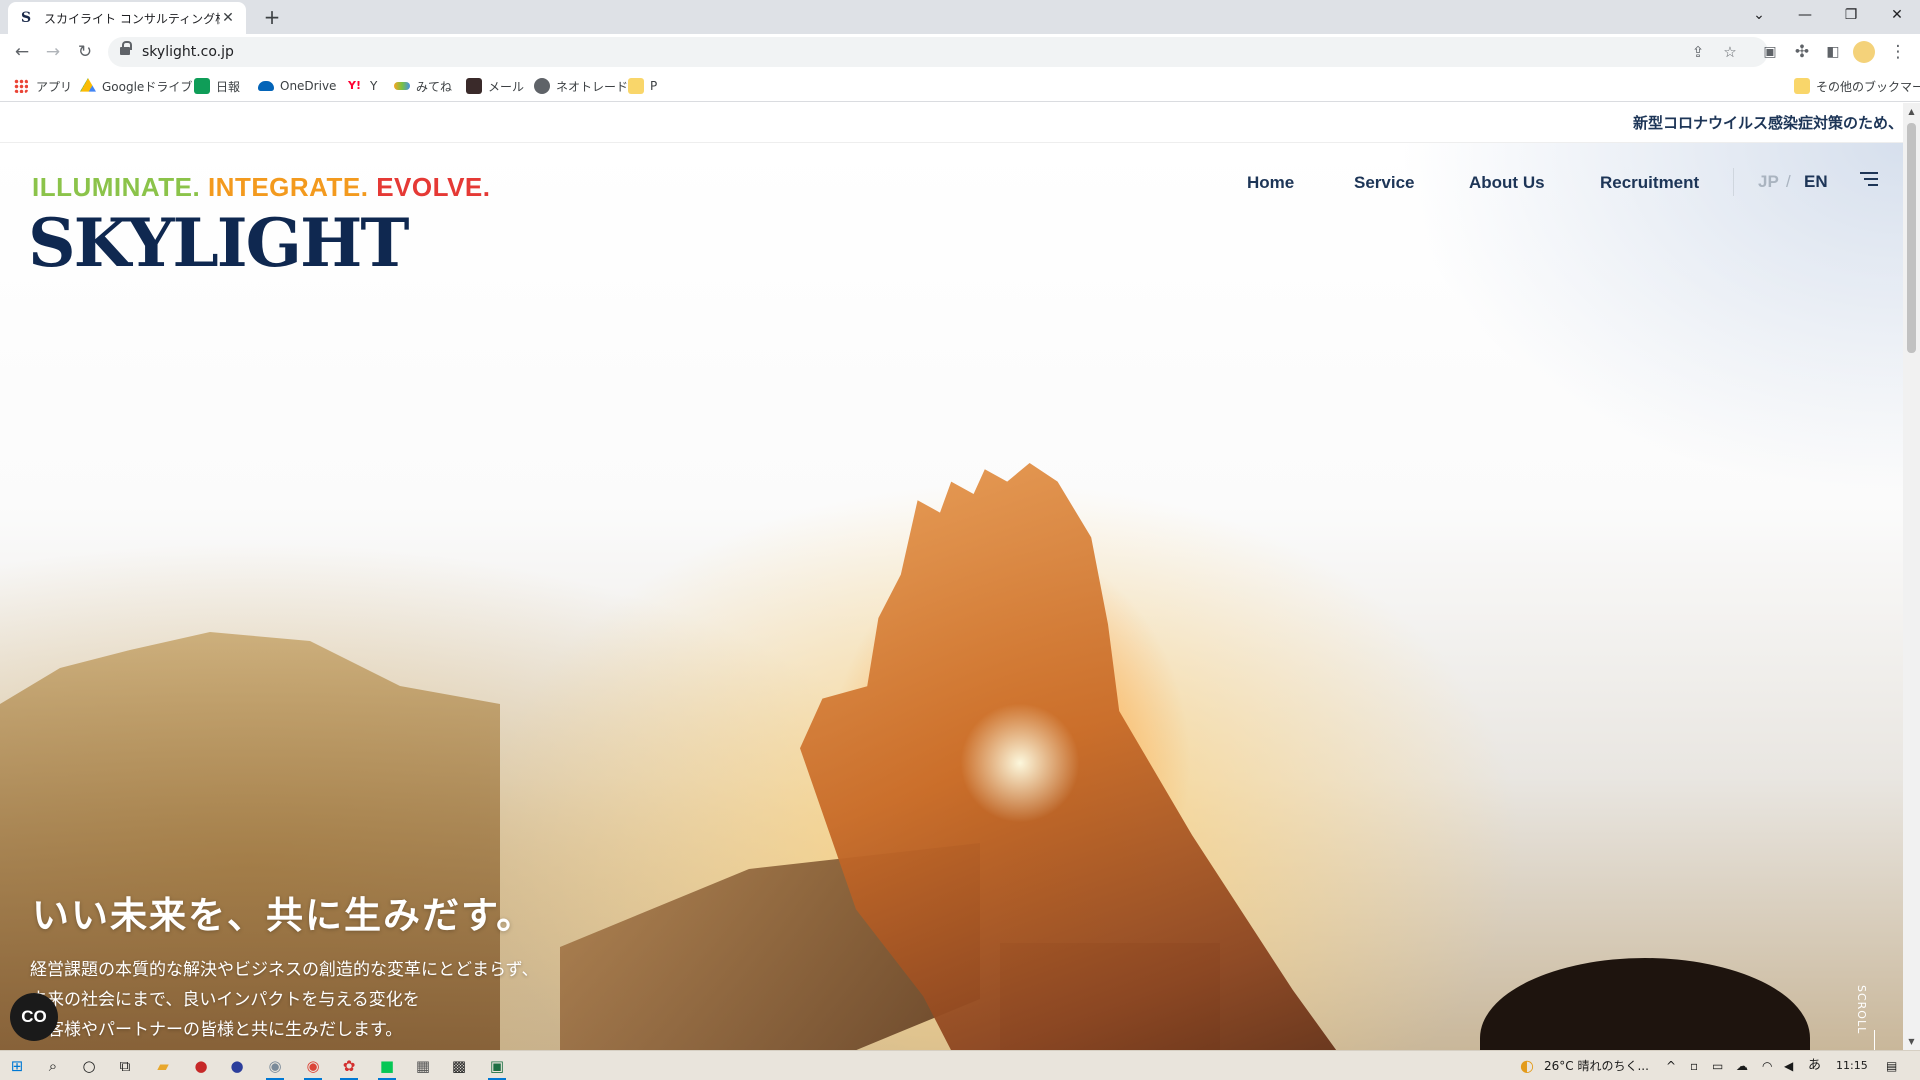  What do you see at coordinates (1898, 52) in the screenshot?
I see `chrome-menu-icon: ⋮` at bounding box center [1898, 52].